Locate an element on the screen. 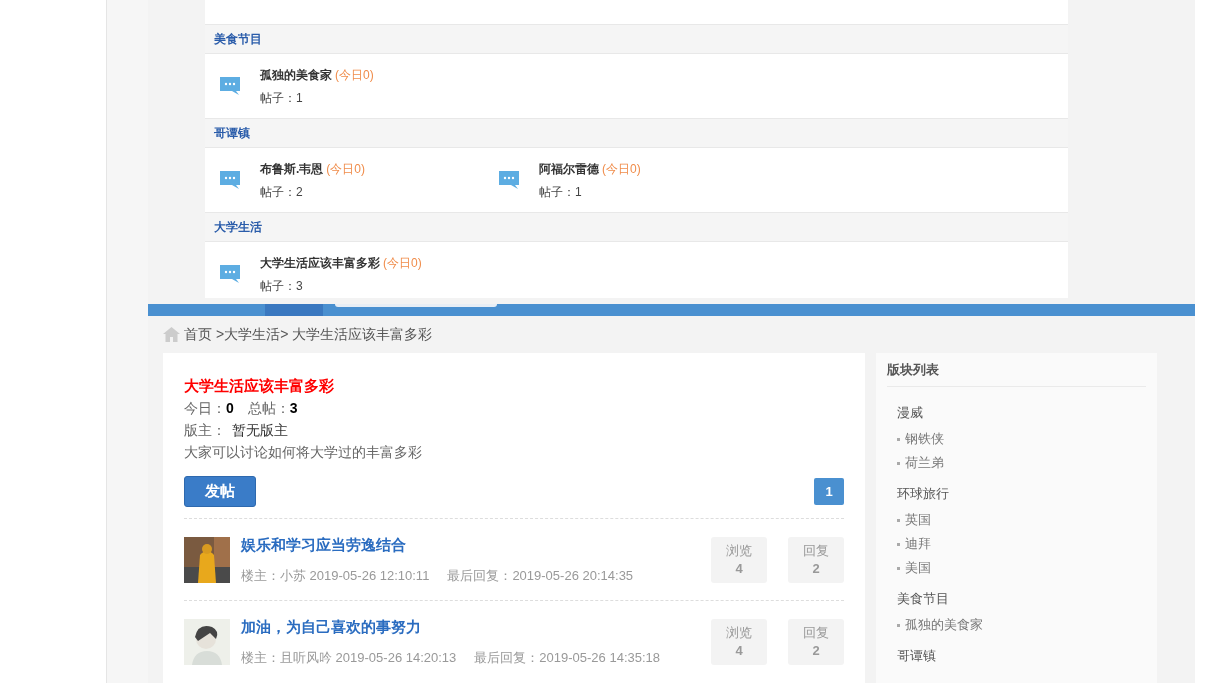 The height and width of the screenshot is (683, 1227). today-label: 今日： is located at coordinates (205, 408).